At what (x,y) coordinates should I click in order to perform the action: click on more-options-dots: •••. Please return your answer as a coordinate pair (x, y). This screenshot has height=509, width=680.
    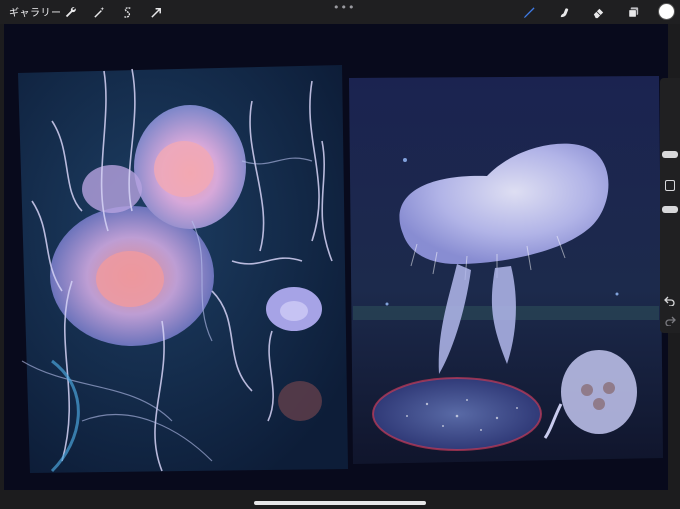
    Looking at the image, I should click on (344, 7).